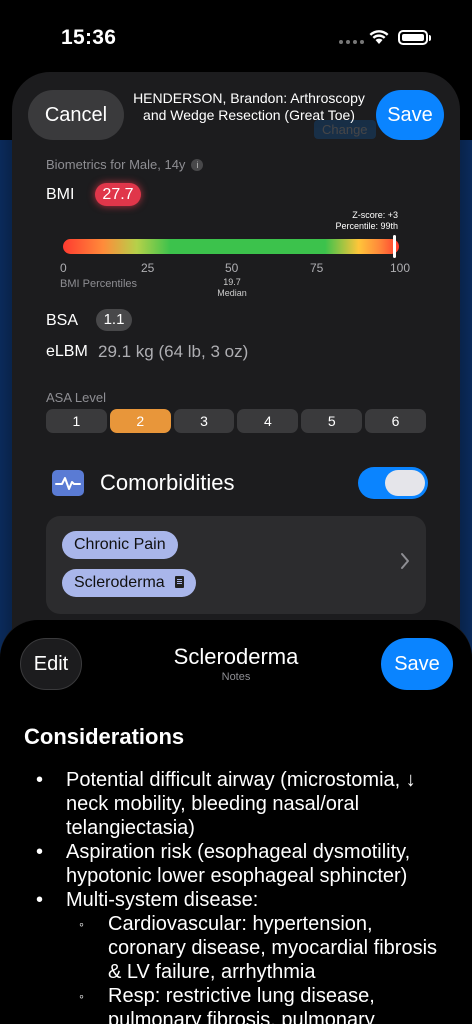  What do you see at coordinates (417, 664) in the screenshot?
I see `notes-save-button: Save` at bounding box center [417, 664].